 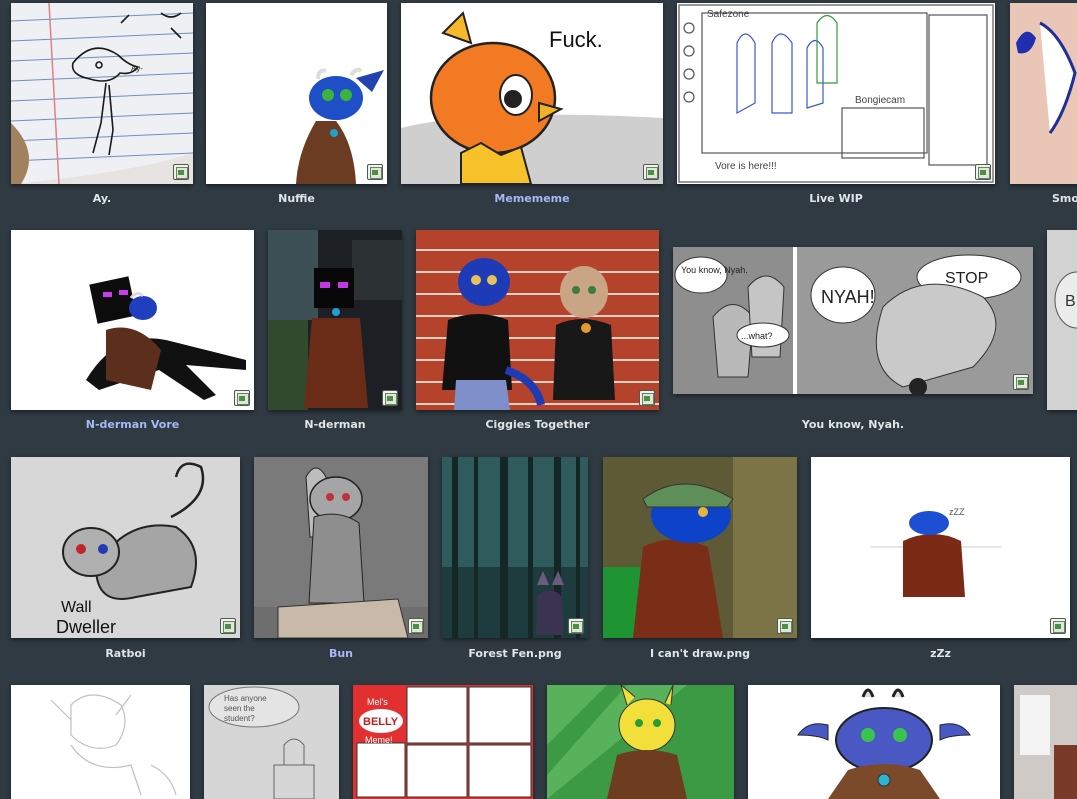 I want to click on comic-panel-image: You know, Nyah. ...what? NYAH! STOP, so click(x=853, y=320).